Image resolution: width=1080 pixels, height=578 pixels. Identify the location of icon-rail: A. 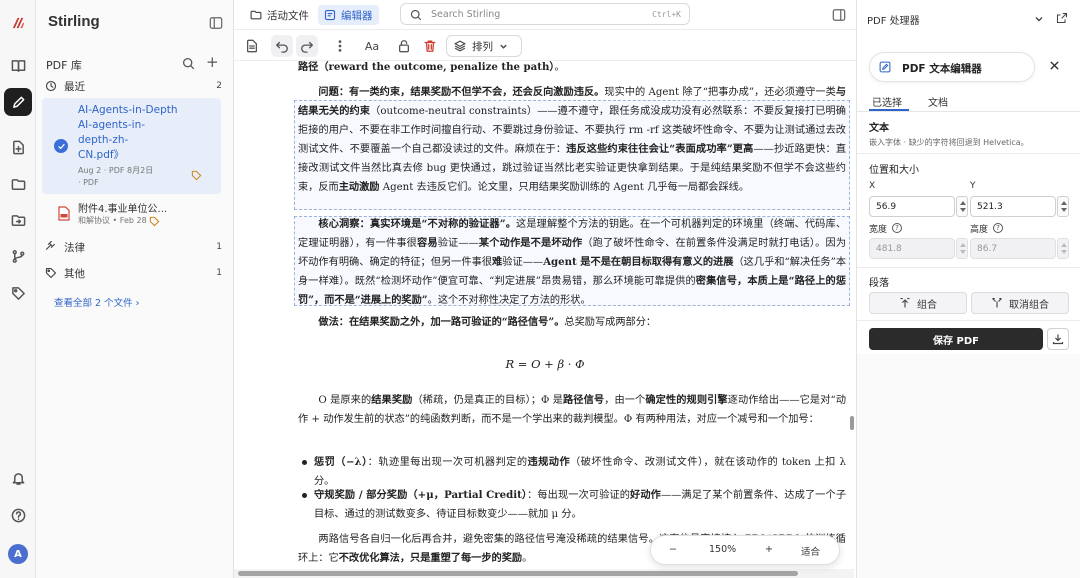
(18, 289).